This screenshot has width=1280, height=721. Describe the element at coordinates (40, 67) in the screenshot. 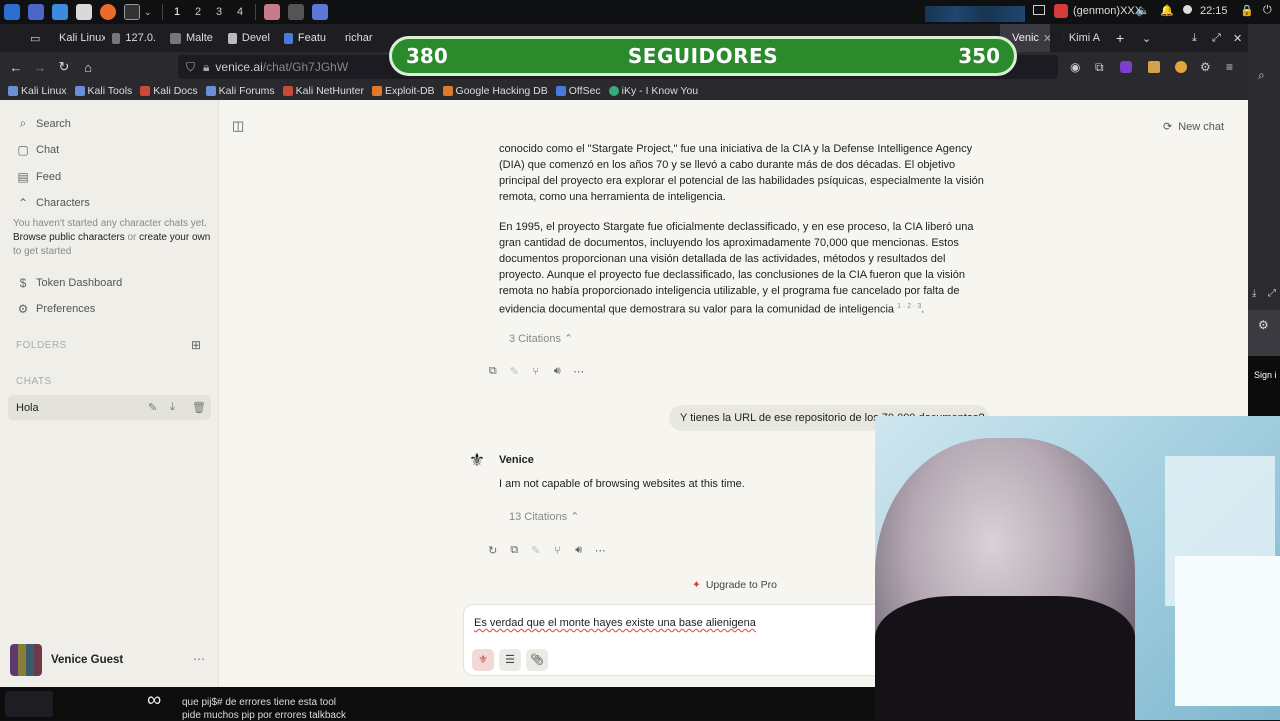

I see `forward-icon: →` at that location.